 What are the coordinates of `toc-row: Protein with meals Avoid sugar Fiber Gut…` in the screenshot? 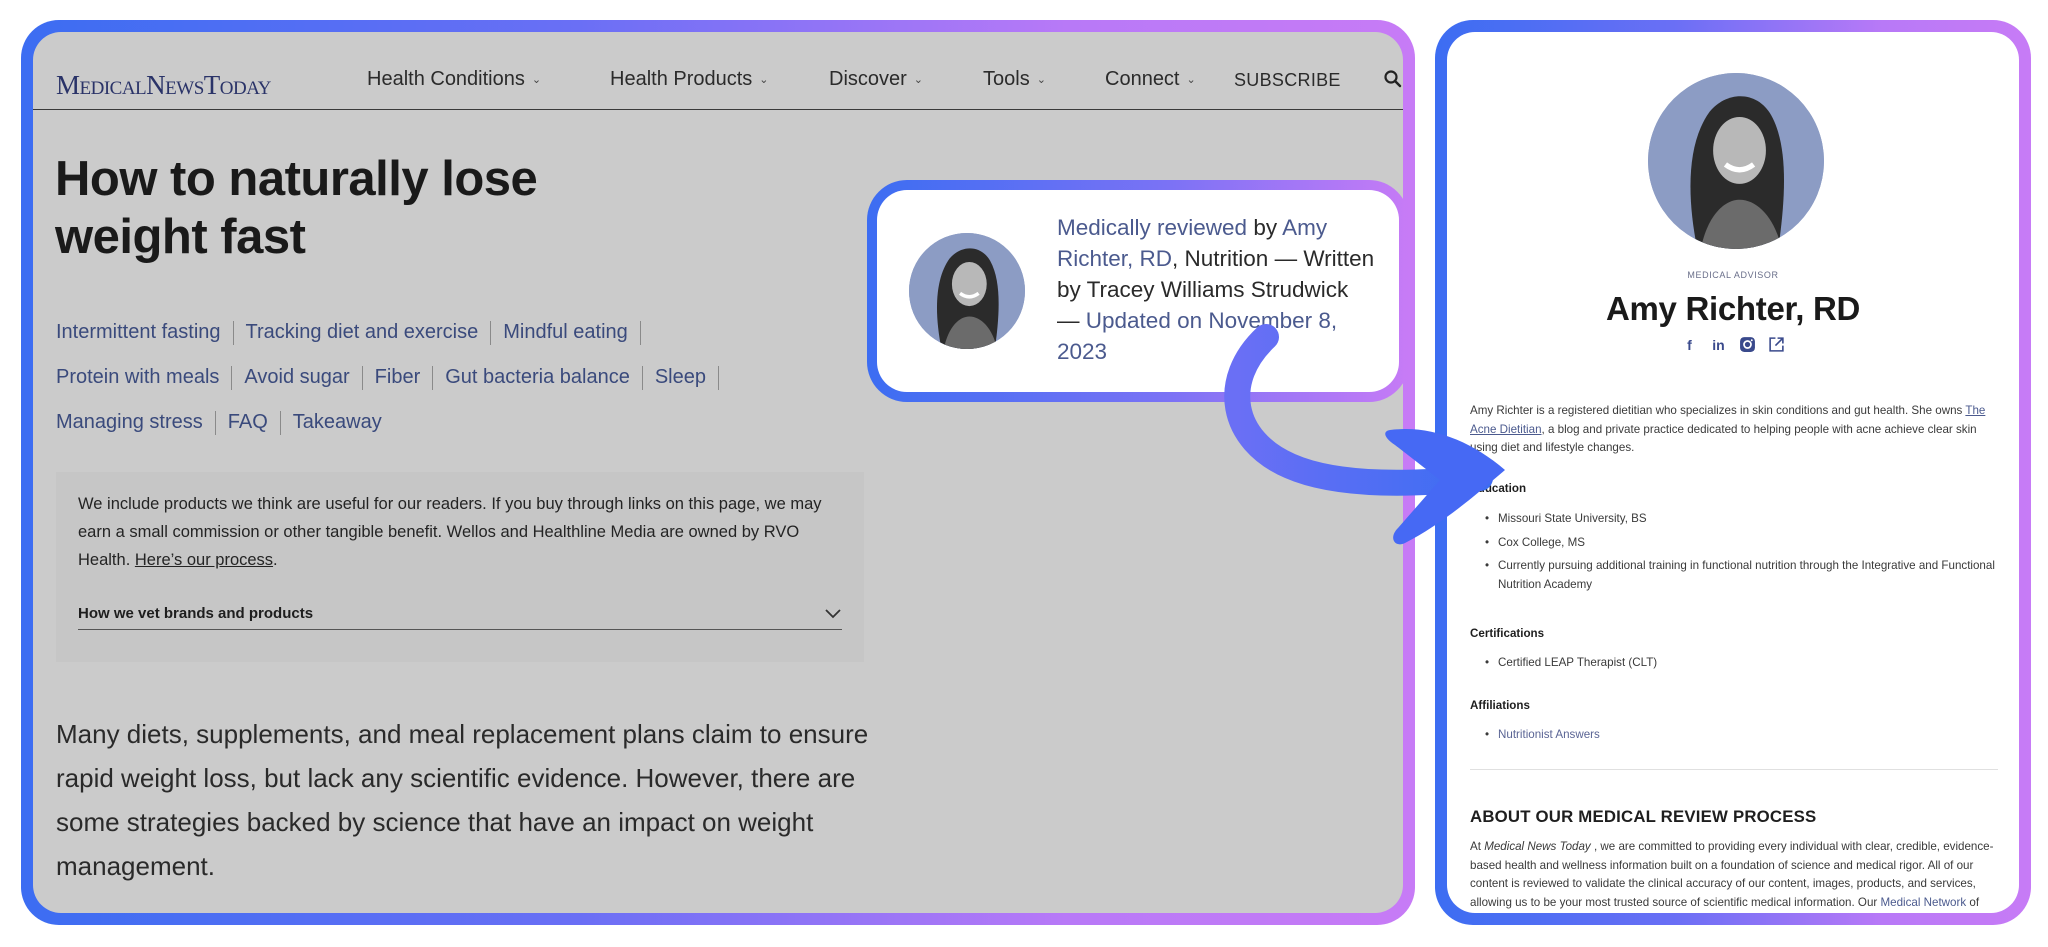 It's located at (456, 377).